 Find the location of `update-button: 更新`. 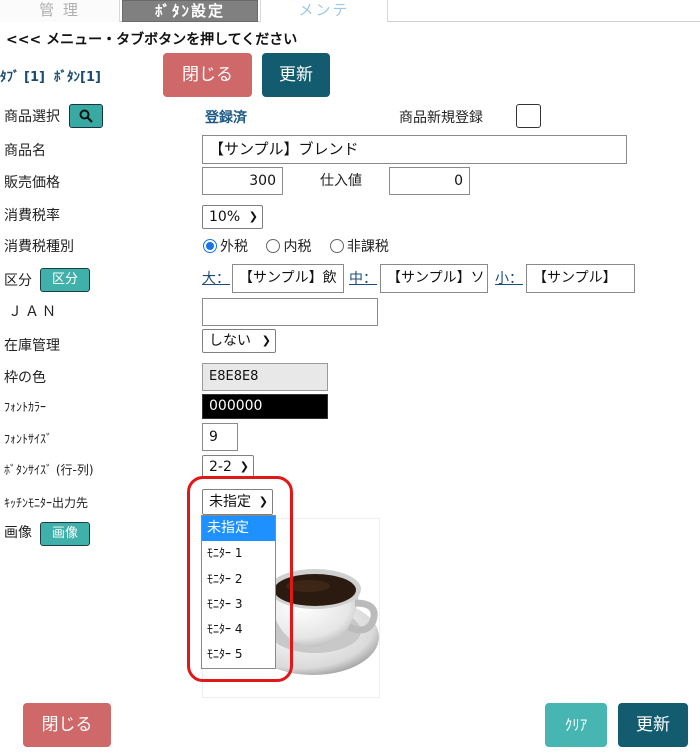

update-button: 更新 is located at coordinates (296, 75).